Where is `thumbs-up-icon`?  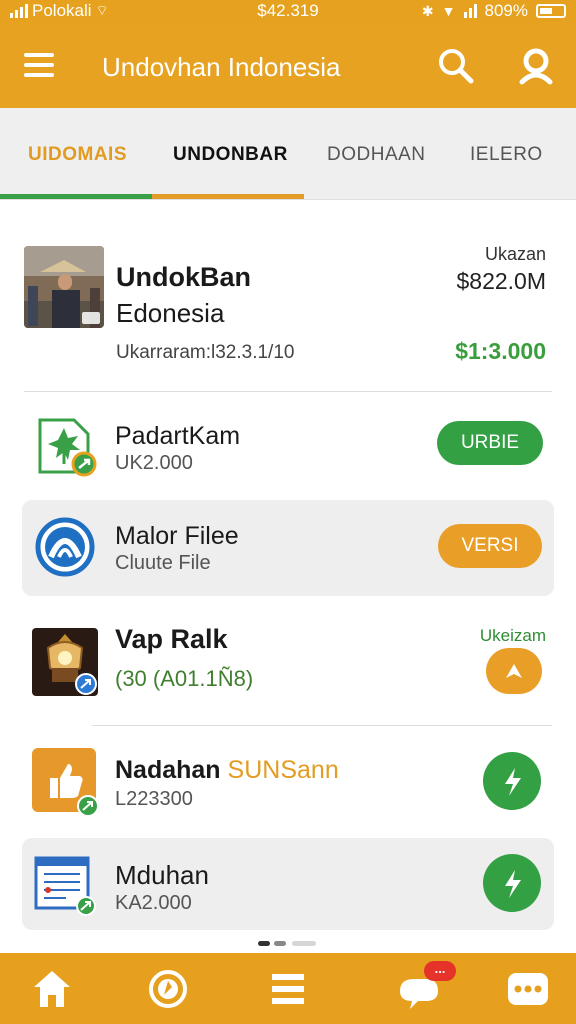 thumbs-up-icon is located at coordinates (65, 782).